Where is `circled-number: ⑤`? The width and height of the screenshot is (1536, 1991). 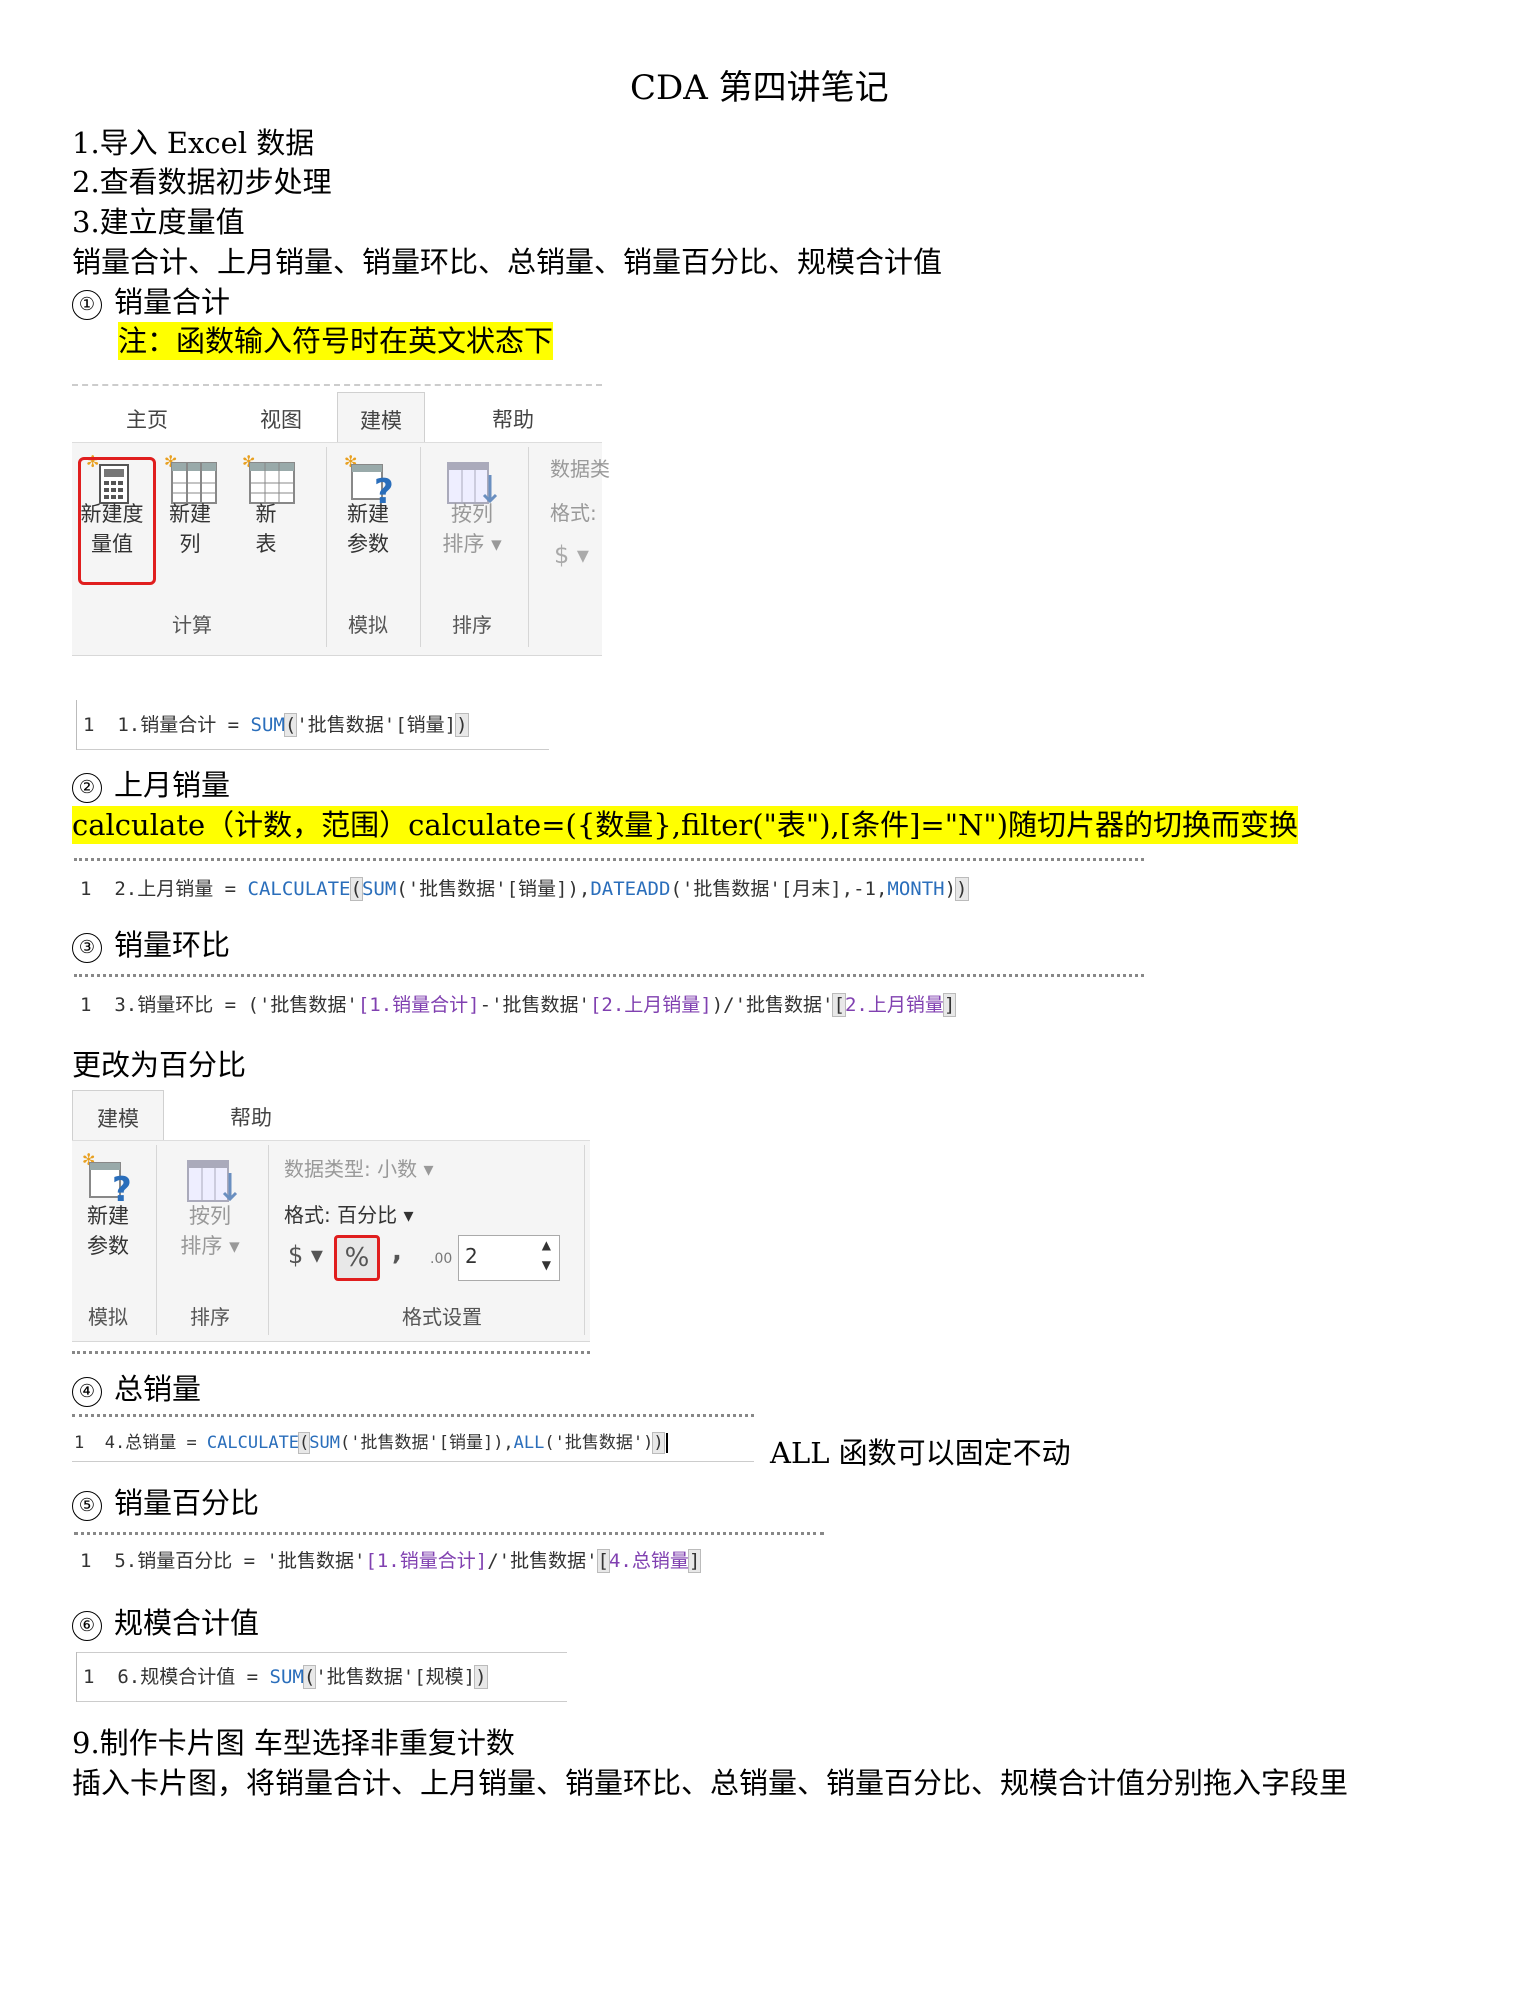
circled-number: ⑤ is located at coordinates (87, 1506).